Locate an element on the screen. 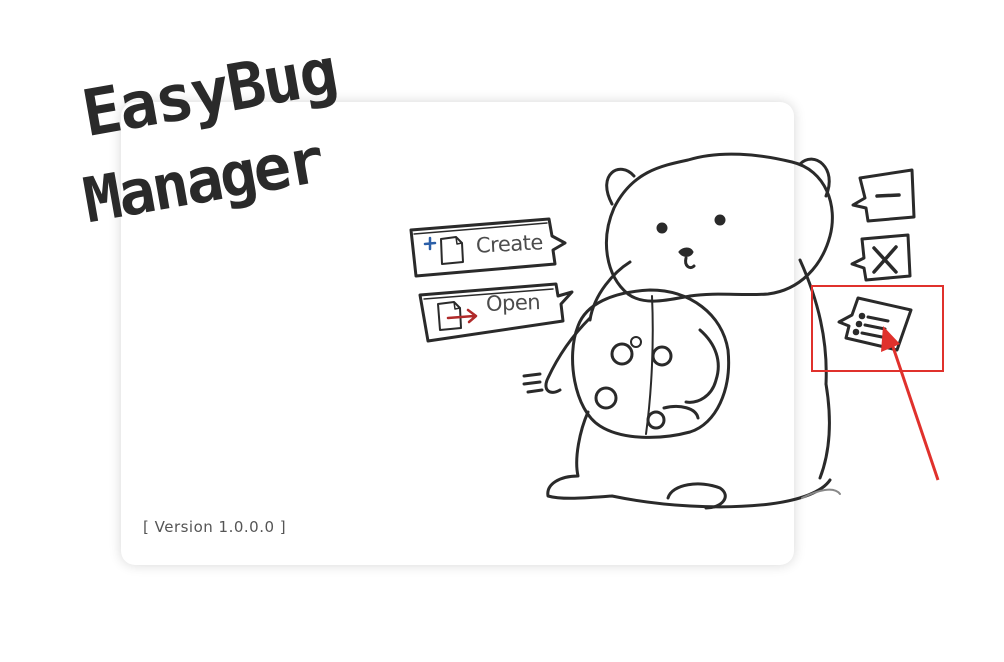 The width and height of the screenshot is (1004, 662). close-button is located at coordinates (881, 257).